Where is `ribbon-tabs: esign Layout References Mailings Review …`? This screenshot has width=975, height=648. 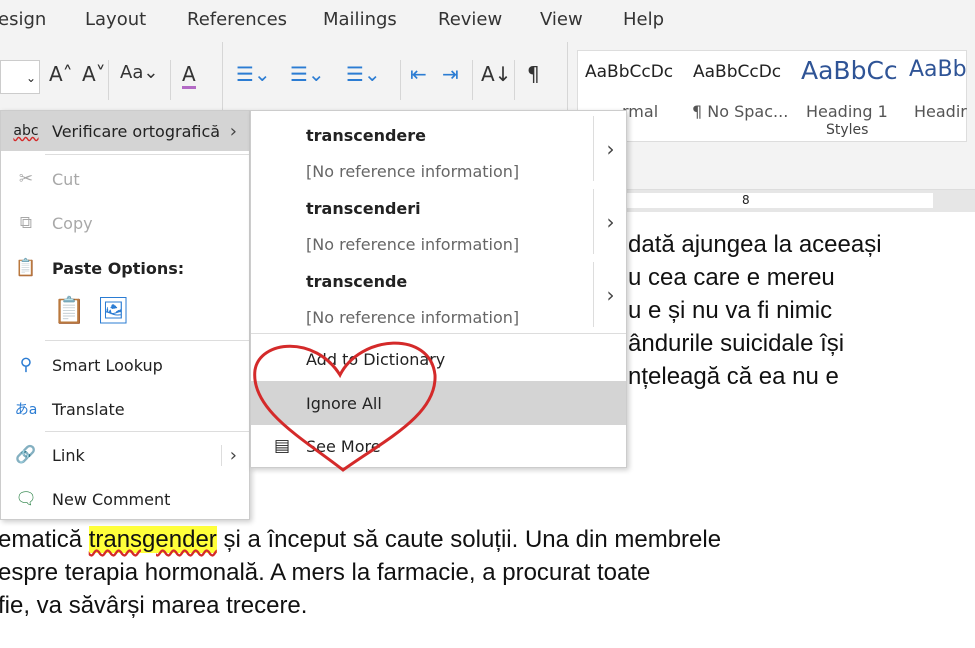 ribbon-tabs: esign Layout References Mailings Review … is located at coordinates (487, 21).